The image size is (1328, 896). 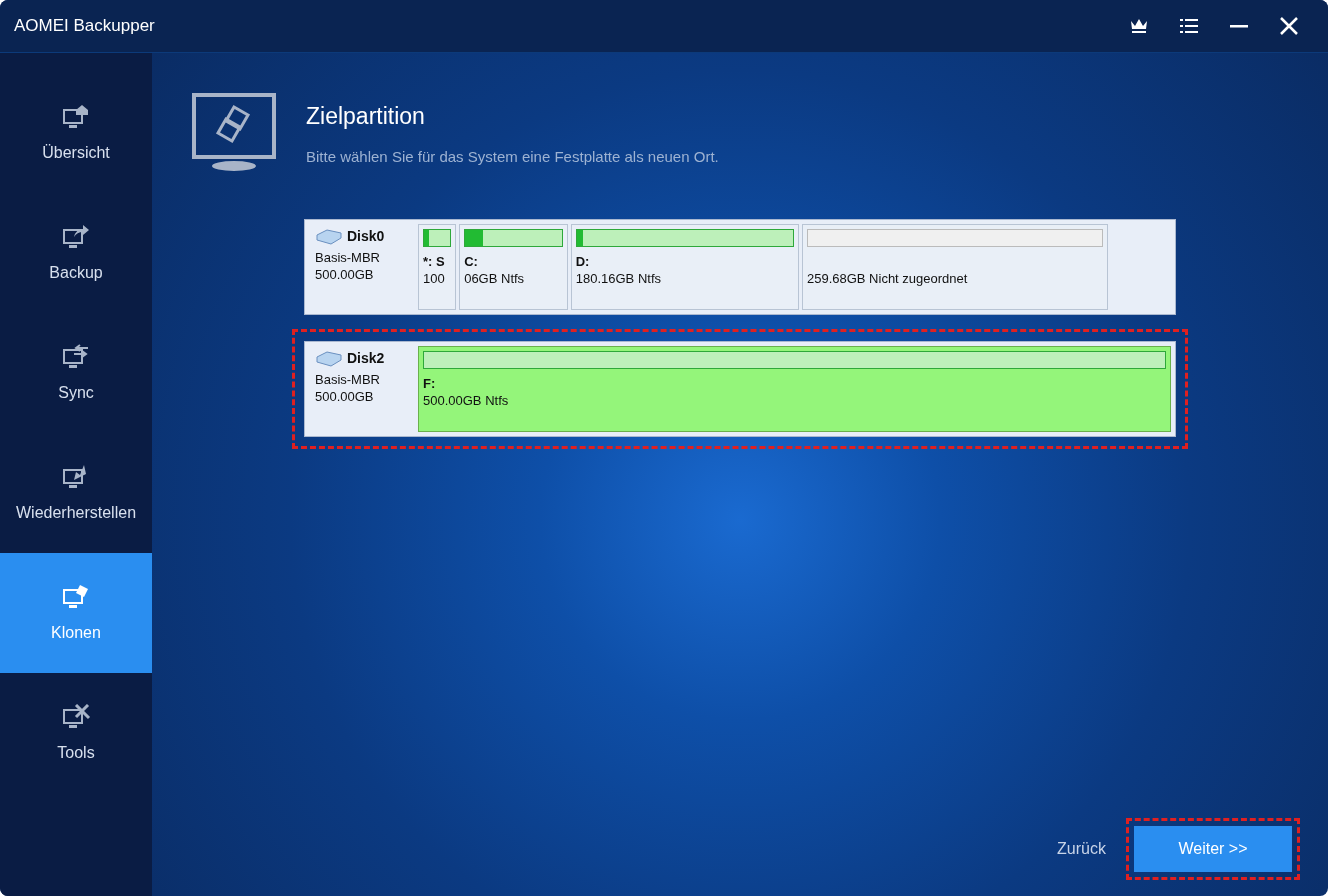 I want to click on partition-size: 100, so click(x=434, y=278).